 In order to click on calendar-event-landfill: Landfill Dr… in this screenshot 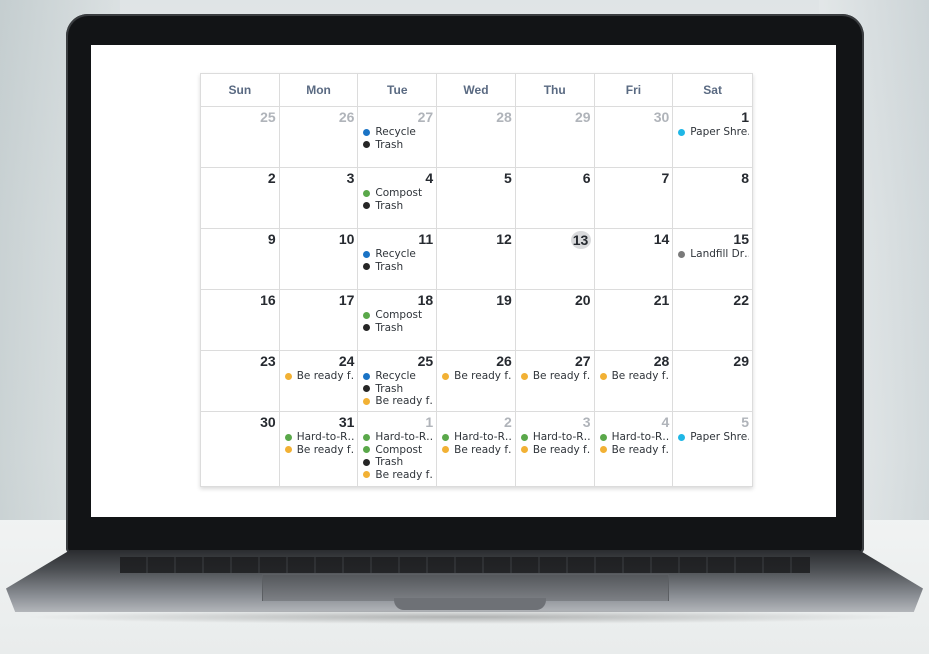, I will do `click(713, 254)`.